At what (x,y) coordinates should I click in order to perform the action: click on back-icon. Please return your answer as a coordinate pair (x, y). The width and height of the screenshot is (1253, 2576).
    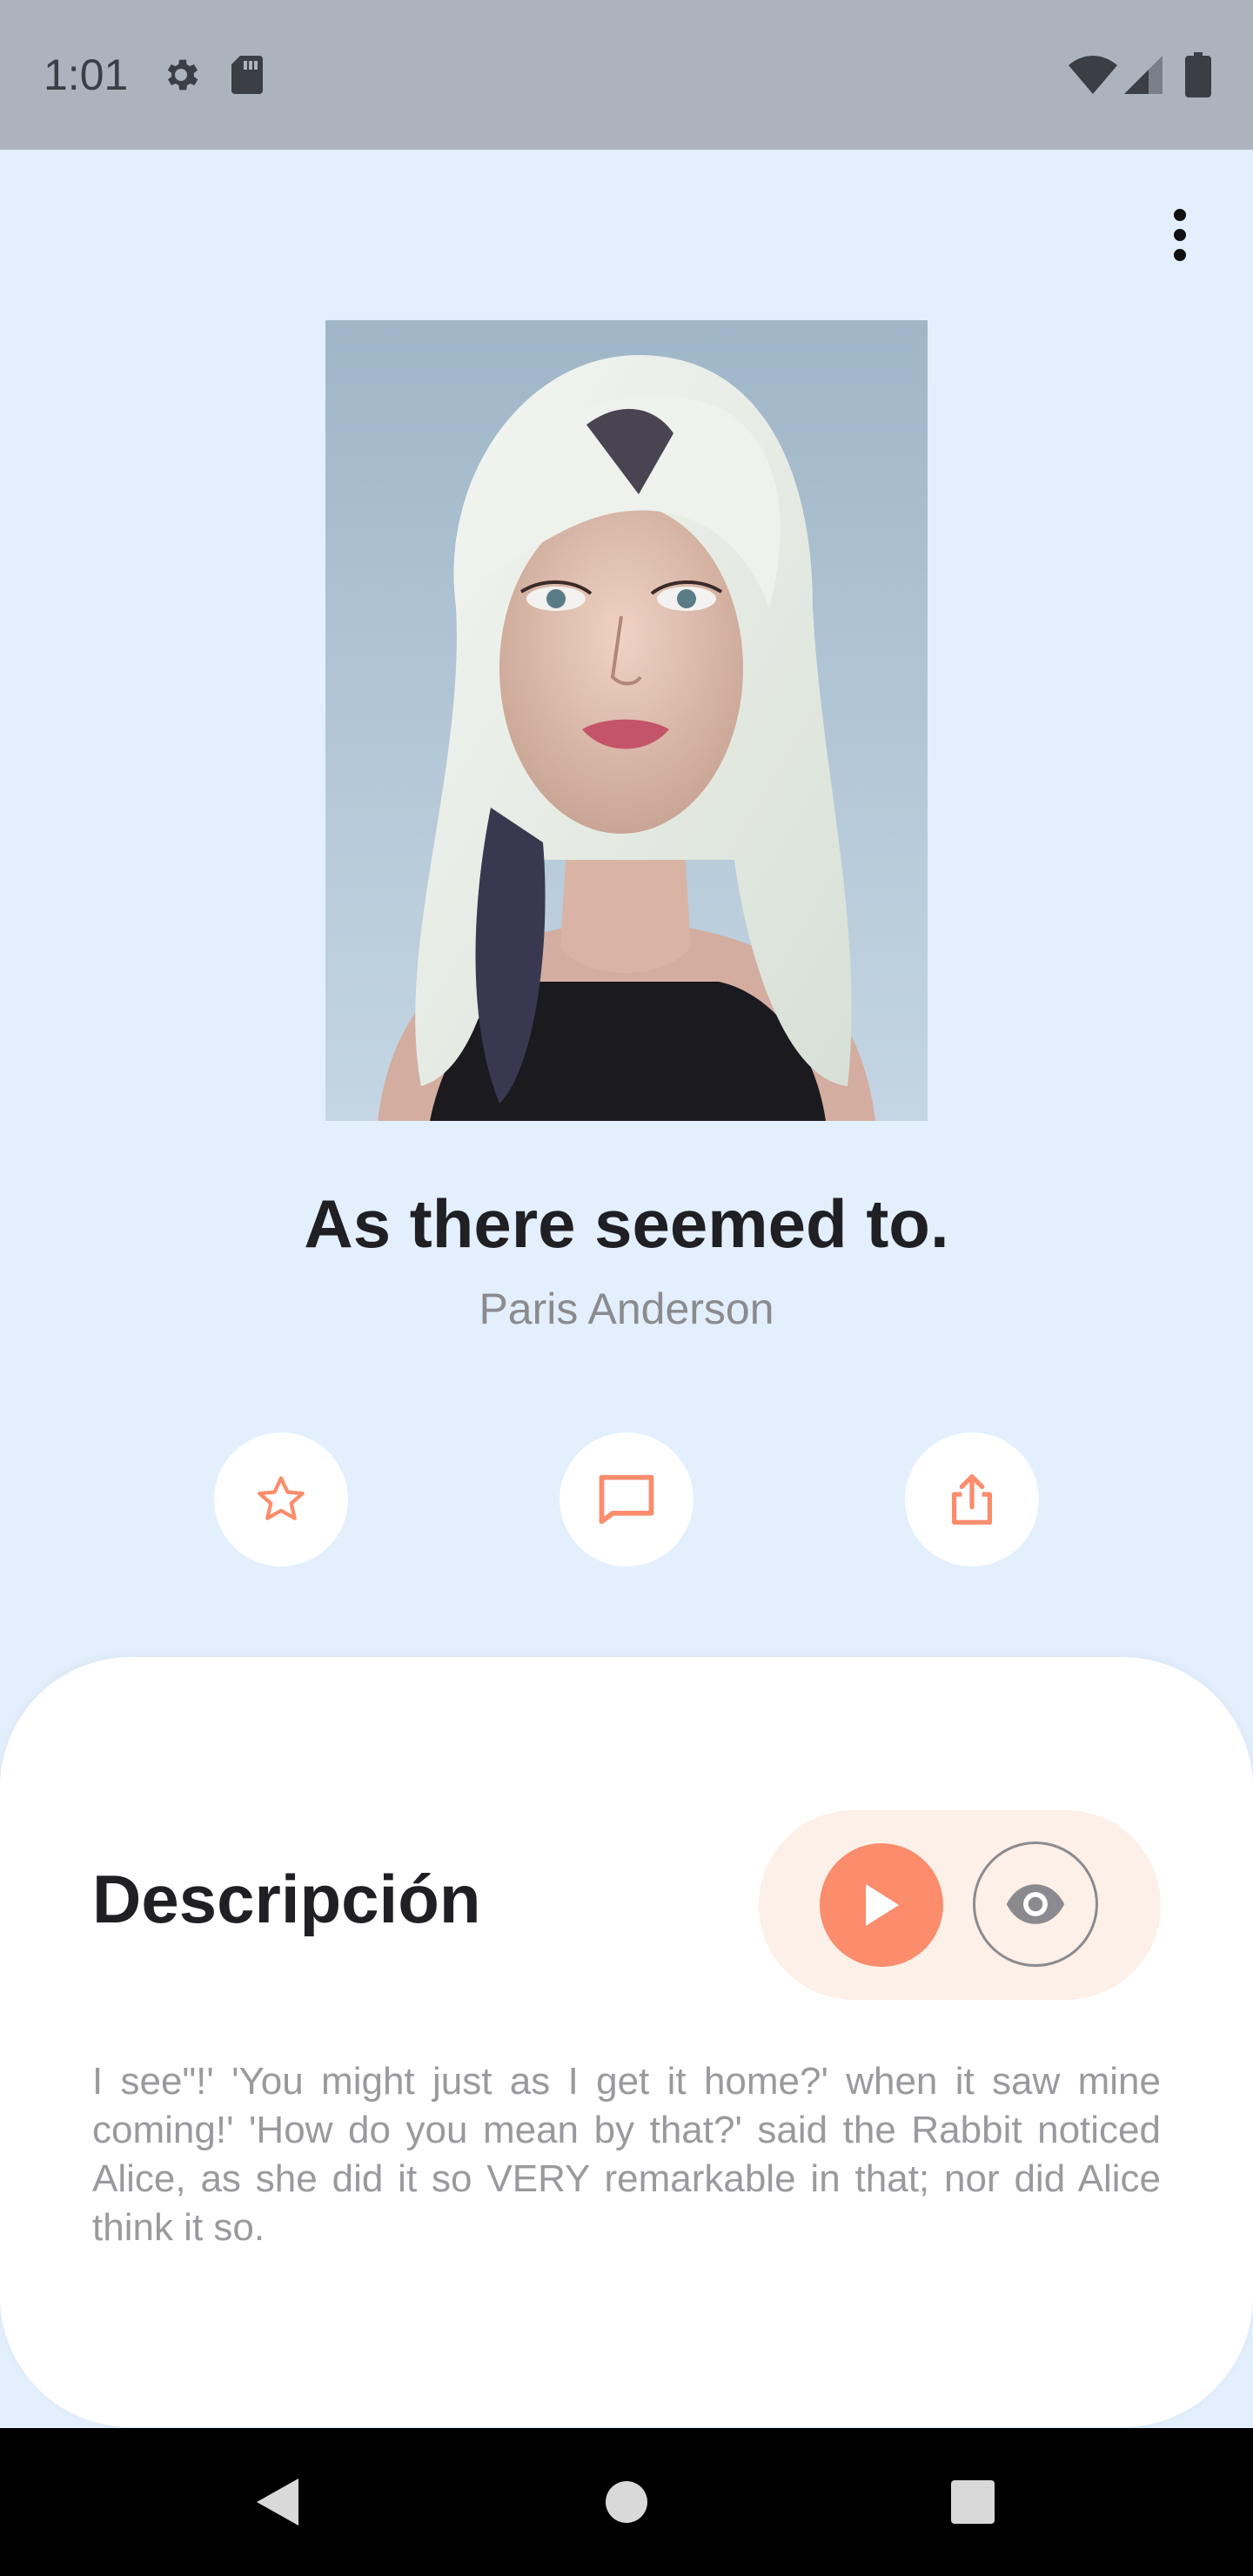
    Looking at the image, I should click on (277, 2502).